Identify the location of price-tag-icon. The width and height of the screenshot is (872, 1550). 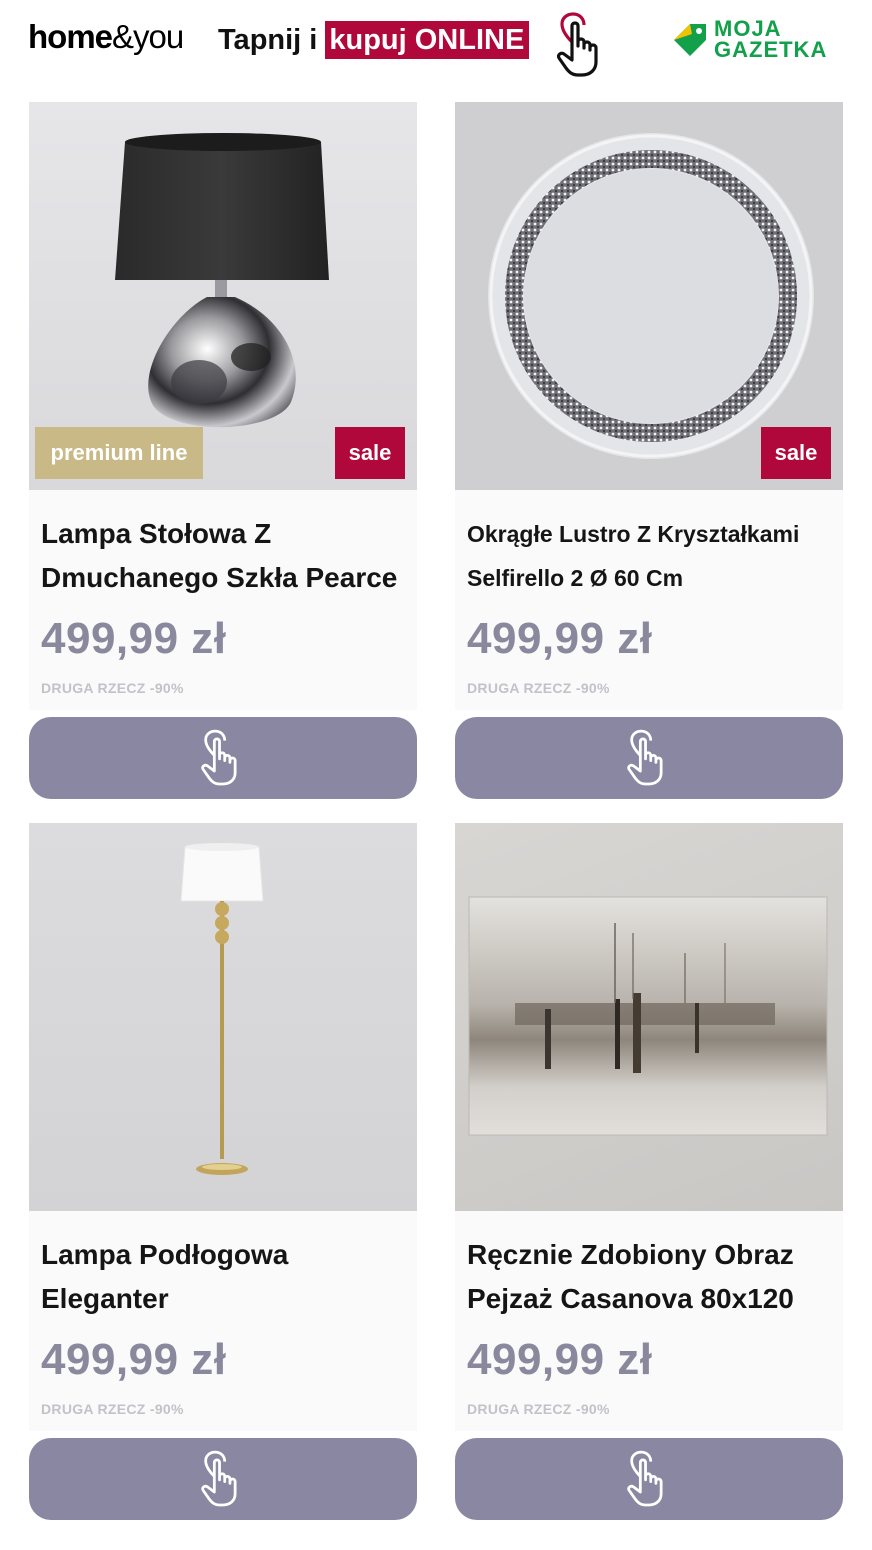
(690, 40).